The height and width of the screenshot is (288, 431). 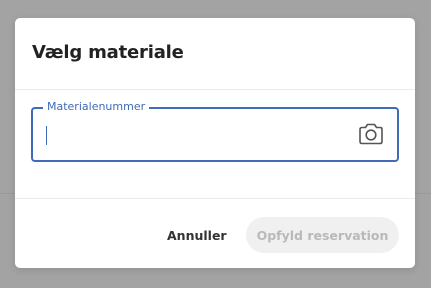 What do you see at coordinates (108, 52) in the screenshot?
I see `dialog-title: Vælg materiale` at bounding box center [108, 52].